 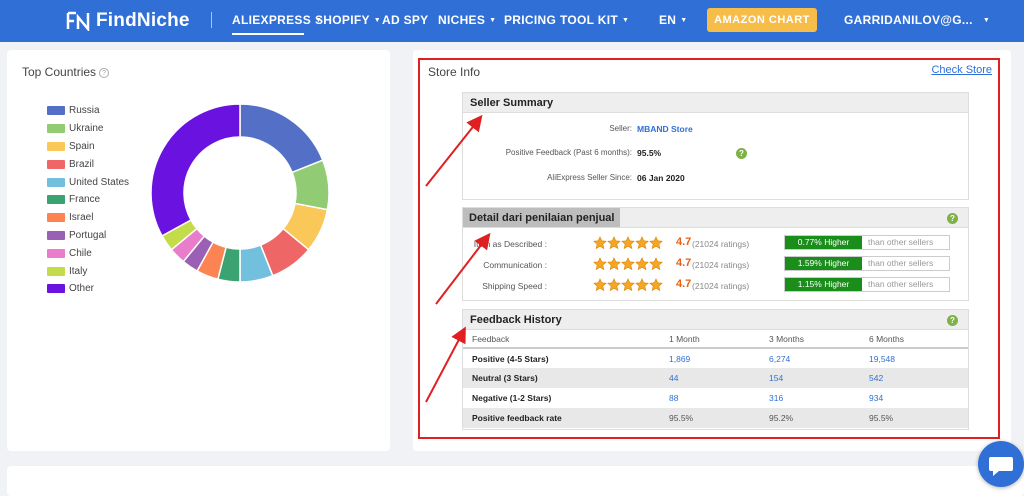 I want to click on feedback-history-title: Feedback History, so click(x=516, y=320).